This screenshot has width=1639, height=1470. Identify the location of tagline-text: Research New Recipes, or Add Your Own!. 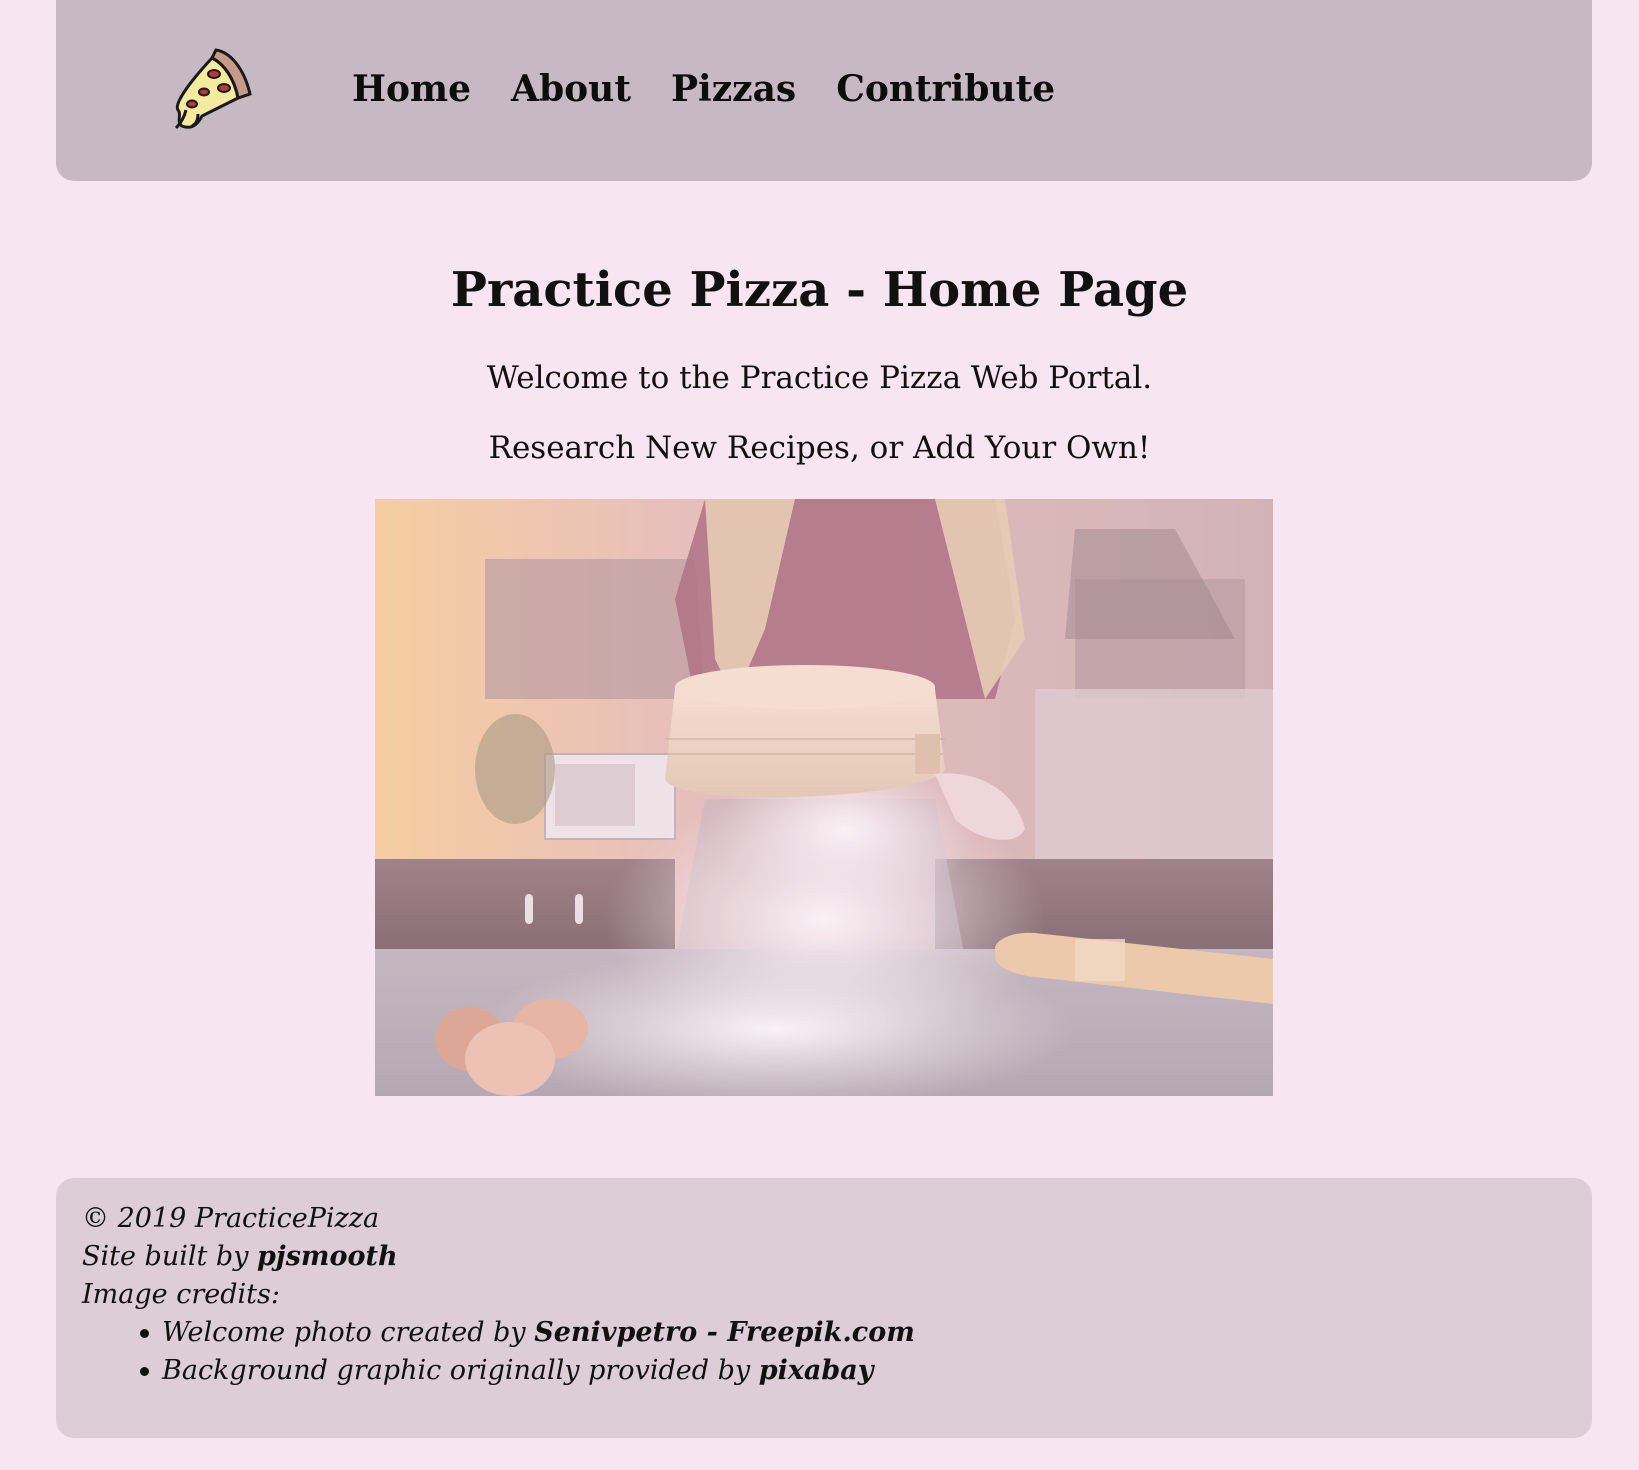
(819, 448).